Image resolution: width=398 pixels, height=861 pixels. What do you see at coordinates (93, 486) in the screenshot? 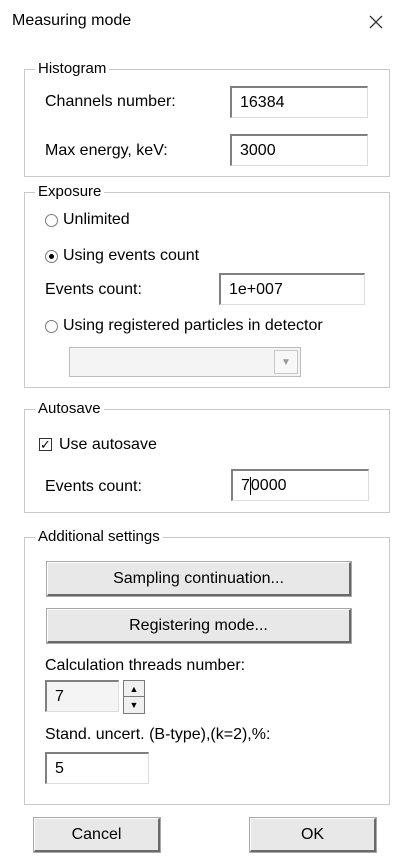
I see `autosave-events-count-label: Events count:` at bounding box center [93, 486].